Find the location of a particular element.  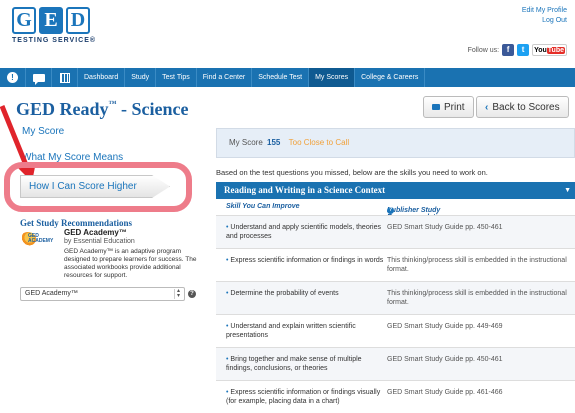

twitter-icon: t is located at coordinates (523, 50).